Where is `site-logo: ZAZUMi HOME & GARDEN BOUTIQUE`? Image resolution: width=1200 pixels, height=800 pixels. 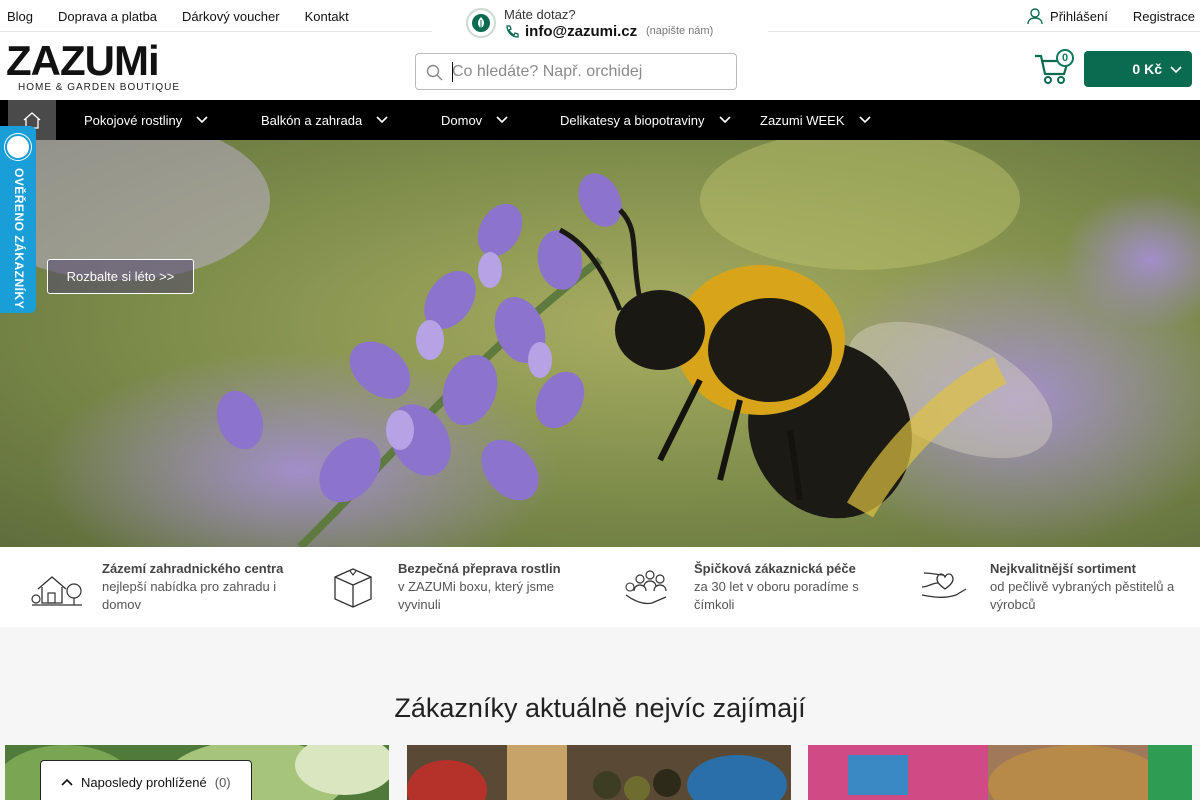 site-logo: ZAZUMi HOME & GARDEN BOUTIQUE is located at coordinates (94, 65).